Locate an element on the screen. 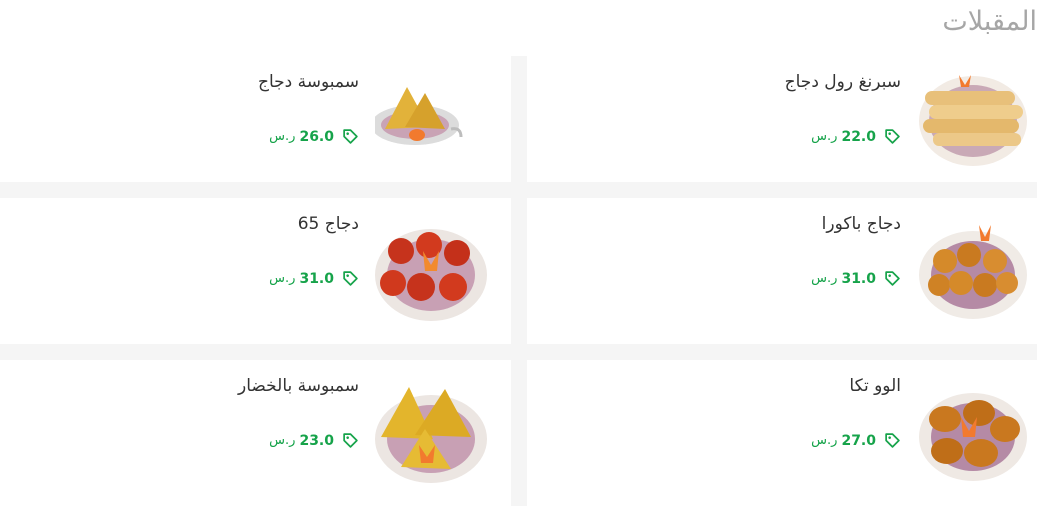 Image resolution: width=1037 pixels, height=506 pixels. item-name: دجاج 65 is located at coordinates (328, 224).